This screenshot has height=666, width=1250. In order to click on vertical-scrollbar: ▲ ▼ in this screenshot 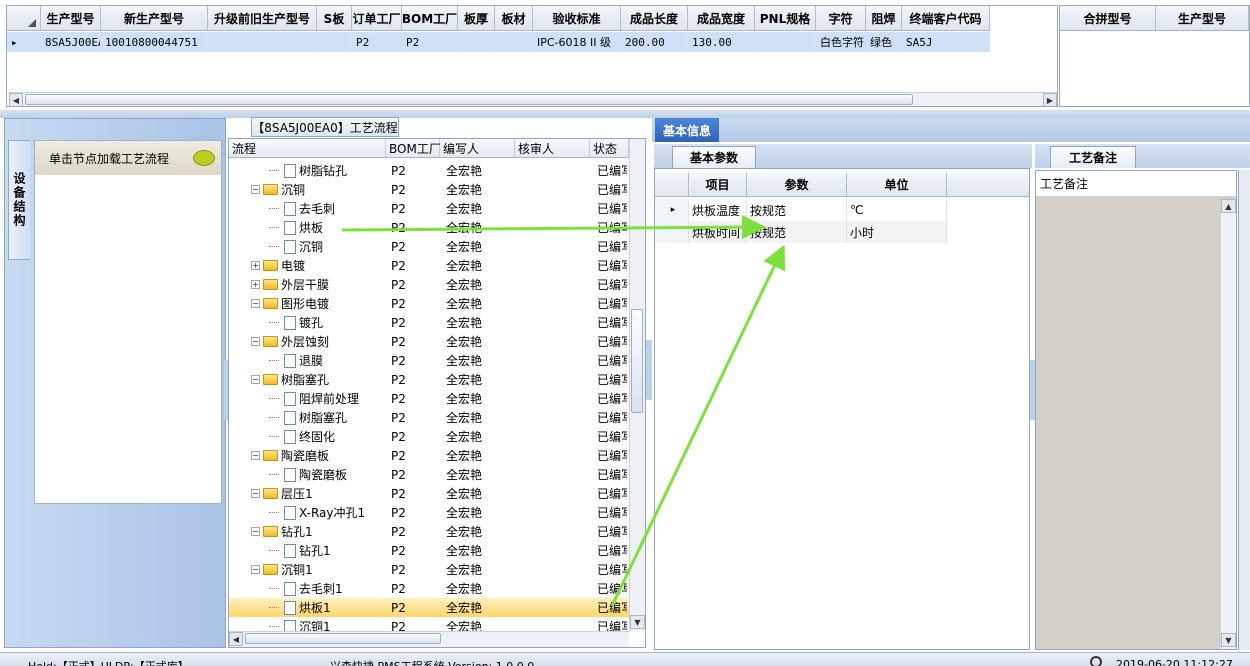, I will do `click(1228, 424)`.